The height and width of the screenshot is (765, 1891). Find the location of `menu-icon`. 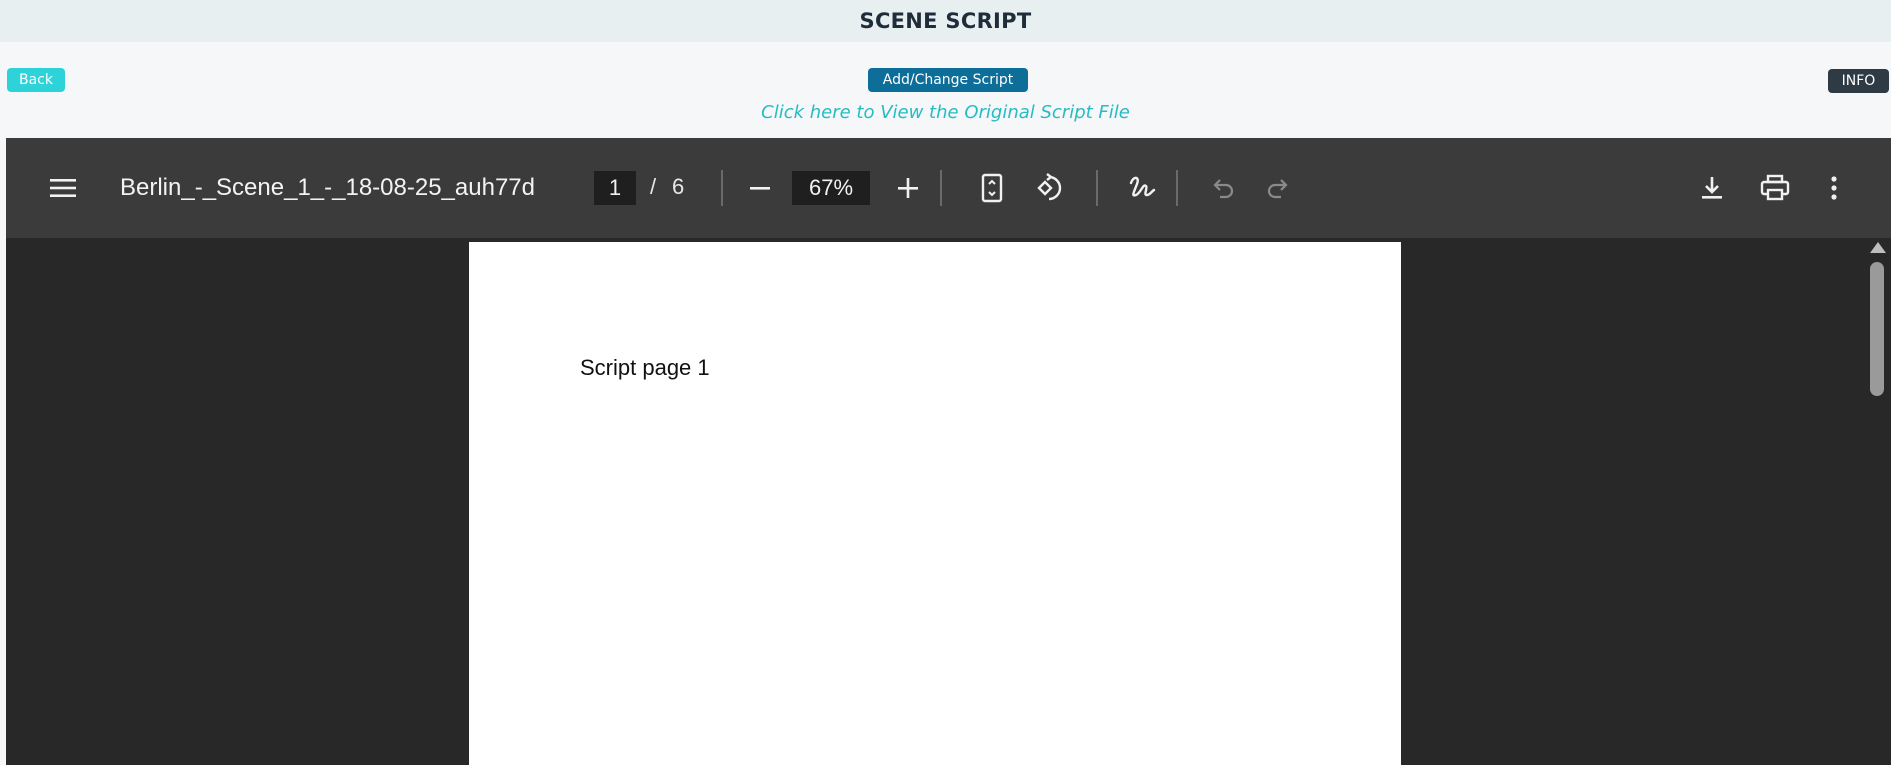

menu-icon is located at coordinates (63, 188).